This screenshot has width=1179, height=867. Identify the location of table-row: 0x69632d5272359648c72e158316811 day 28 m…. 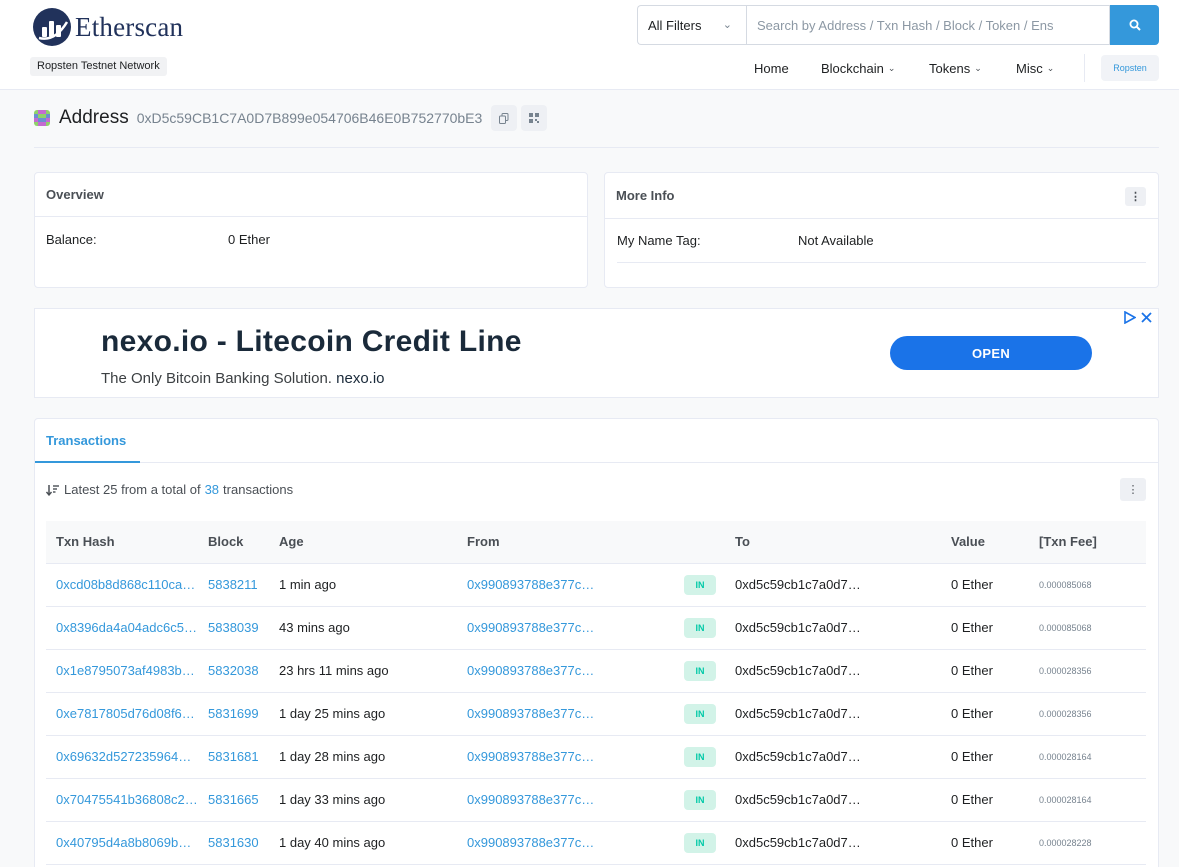
(596, 757).